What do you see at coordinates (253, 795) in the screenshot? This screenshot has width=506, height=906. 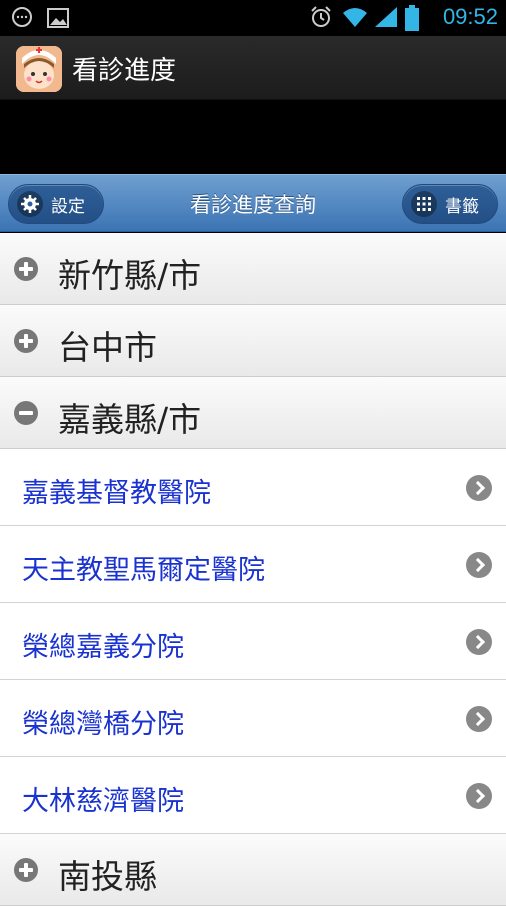 I see `list-item: 大林慈濟醫院` at bounding box center [253, 795].